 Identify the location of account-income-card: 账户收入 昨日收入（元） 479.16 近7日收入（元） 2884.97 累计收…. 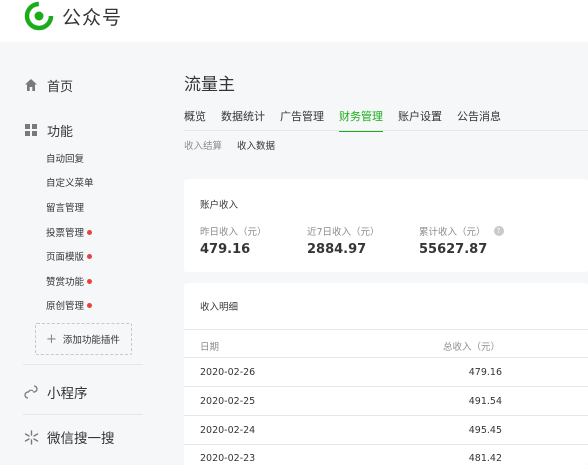
(386, 225).